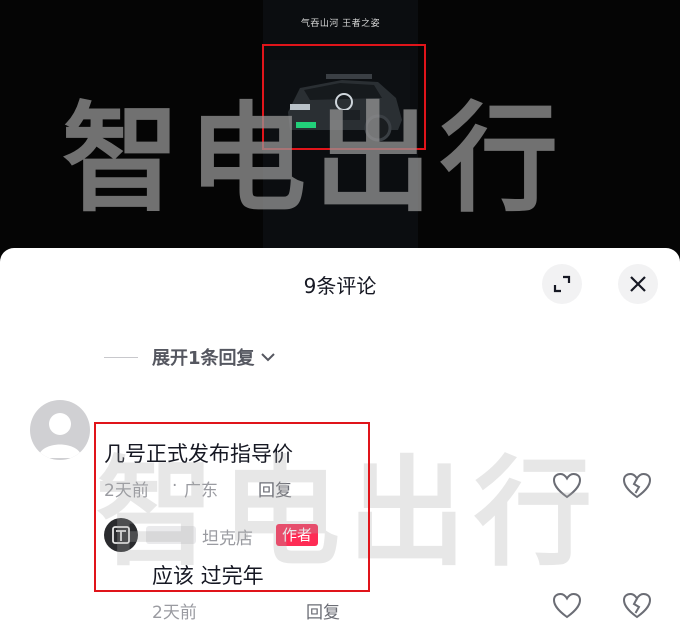 The width and height of the screenshot is (680, 628). I want to click on expand-replies-label: 展开1条回复, so click(203, 358).